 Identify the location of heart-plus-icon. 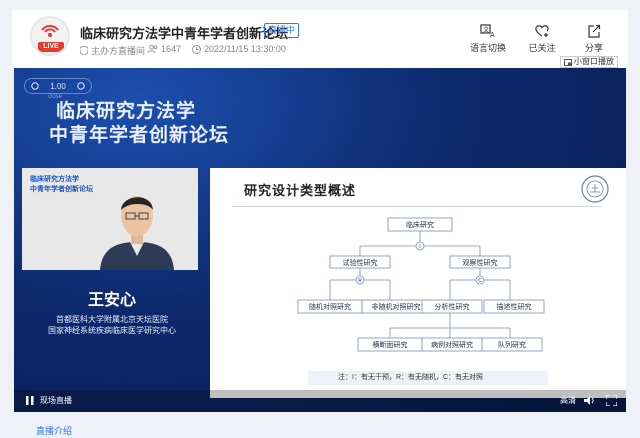
(542, 31).